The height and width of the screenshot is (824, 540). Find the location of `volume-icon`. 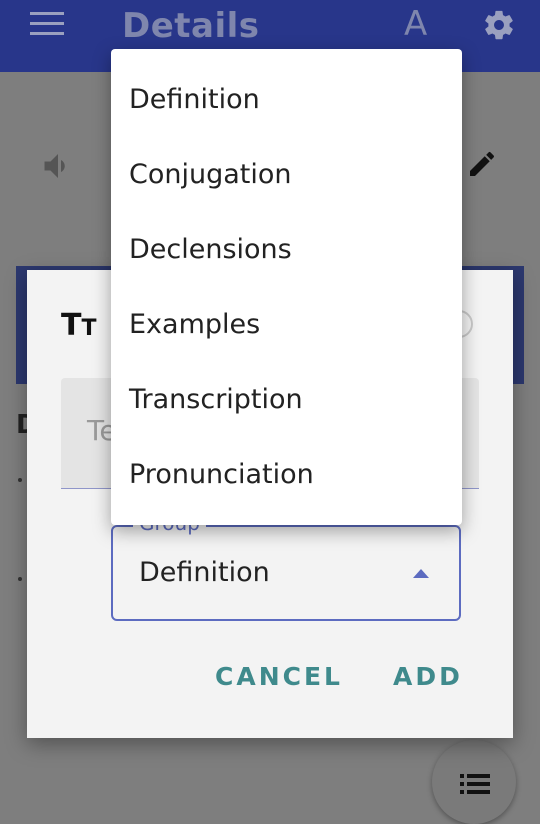

volume-icon is located at coordinates (58, 166).